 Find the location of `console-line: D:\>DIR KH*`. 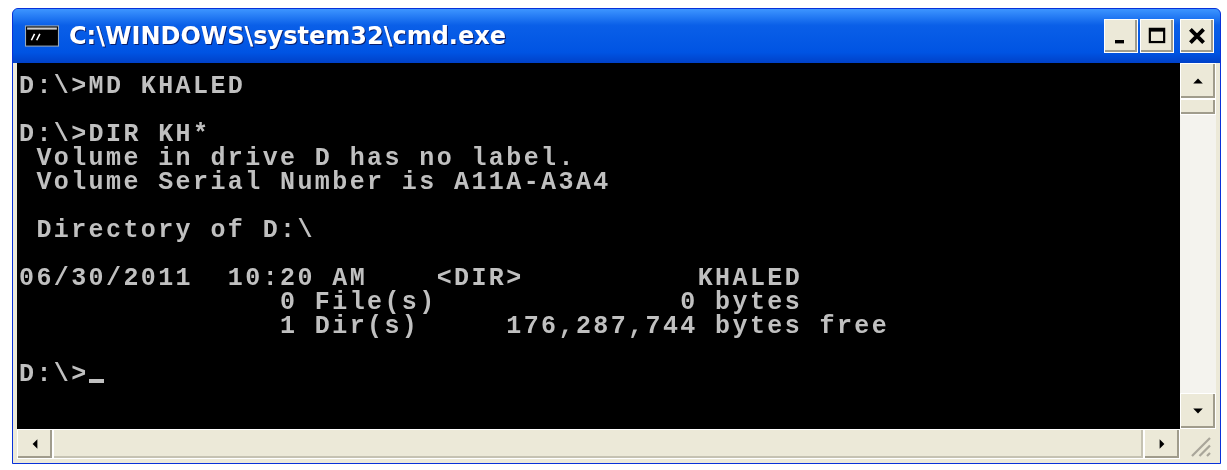

console-line: D:\>DIR KH* is located at coordinates (115, 135).